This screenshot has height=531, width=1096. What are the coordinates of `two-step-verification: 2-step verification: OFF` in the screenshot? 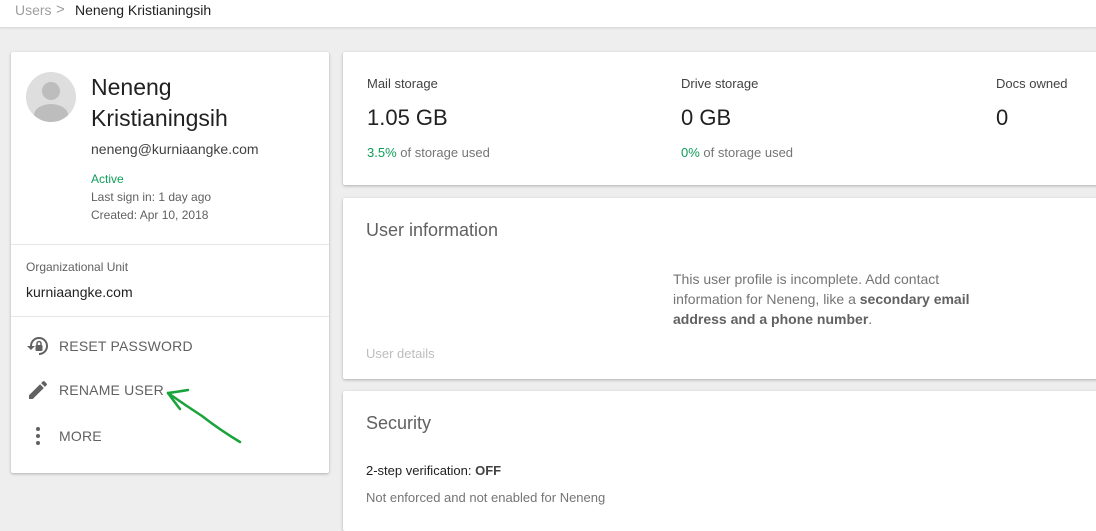 It's located at (433, 470).